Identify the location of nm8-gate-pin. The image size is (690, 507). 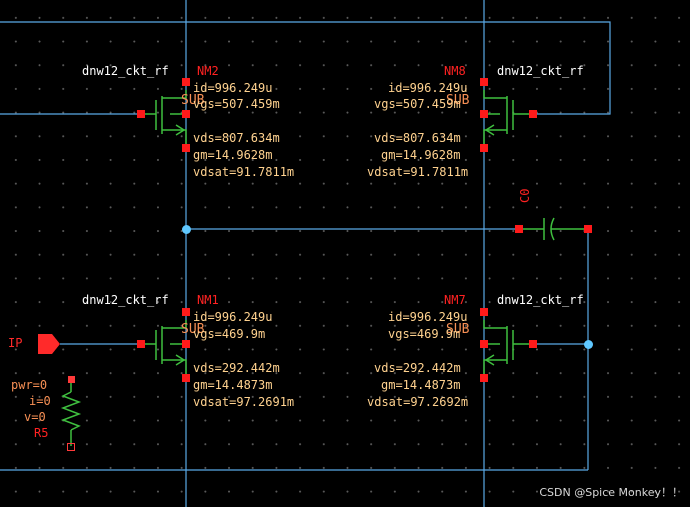
(533, 114).